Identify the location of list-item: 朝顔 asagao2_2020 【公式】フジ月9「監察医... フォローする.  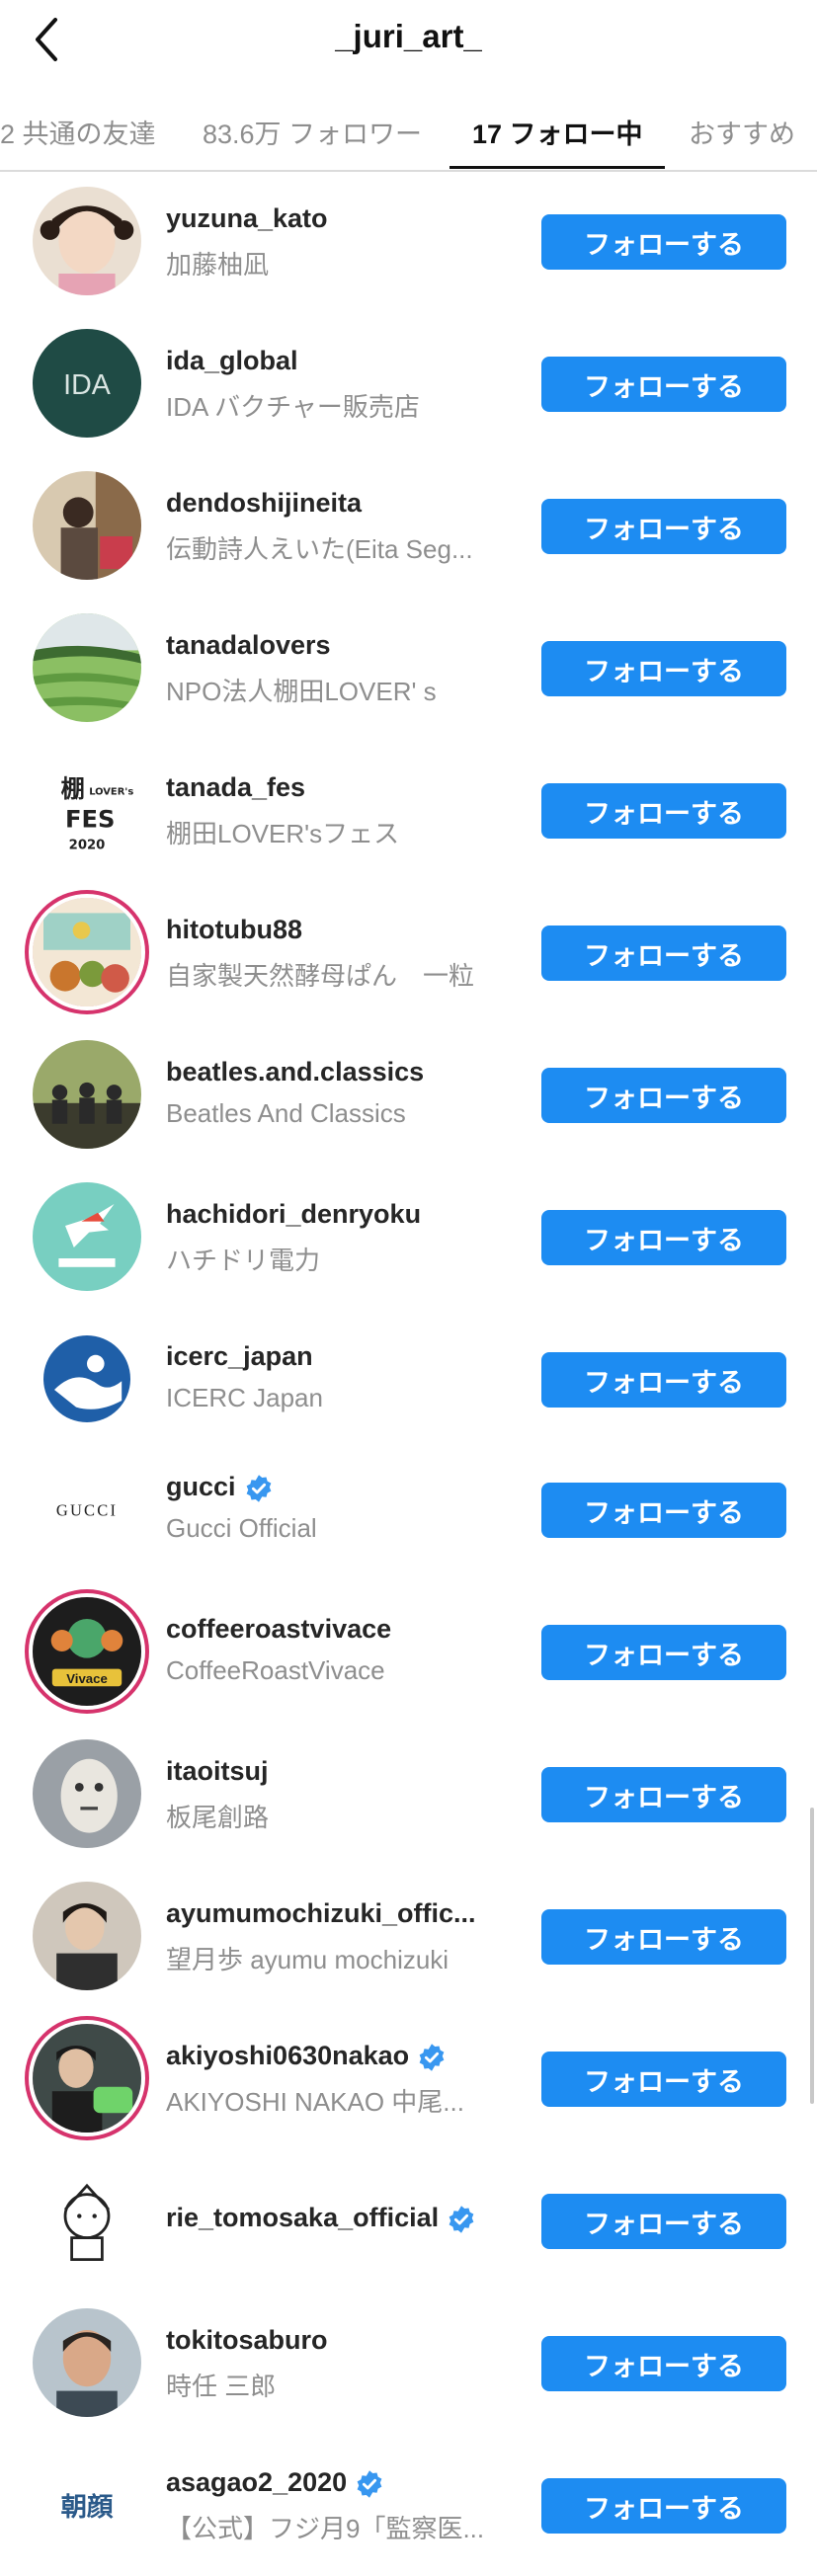
(408, 2505).